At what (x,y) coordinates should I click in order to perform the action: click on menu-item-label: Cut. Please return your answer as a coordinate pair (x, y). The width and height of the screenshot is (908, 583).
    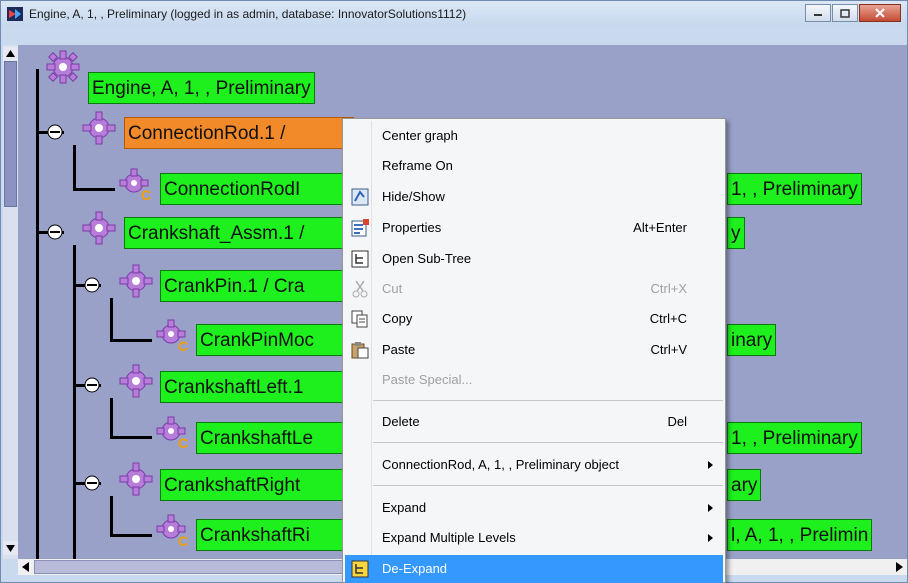
    Looking at the image, I should click on (392, 288).